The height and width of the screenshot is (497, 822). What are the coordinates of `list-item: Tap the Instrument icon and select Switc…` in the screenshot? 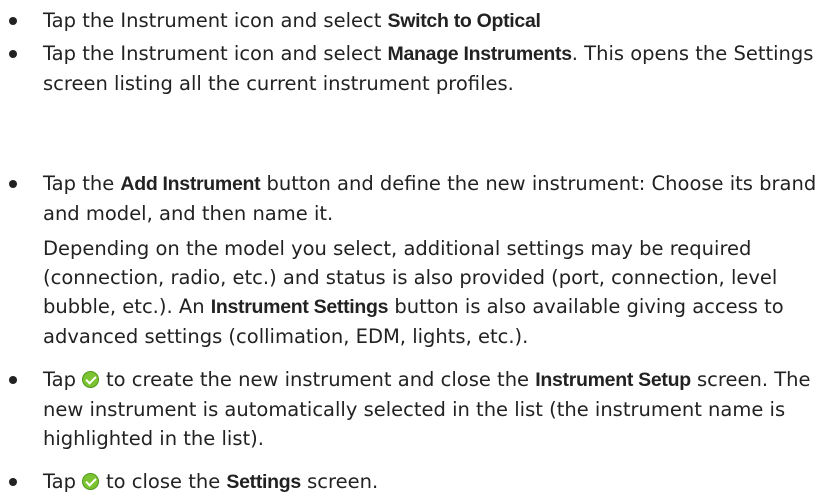 It's located at (411, 21).